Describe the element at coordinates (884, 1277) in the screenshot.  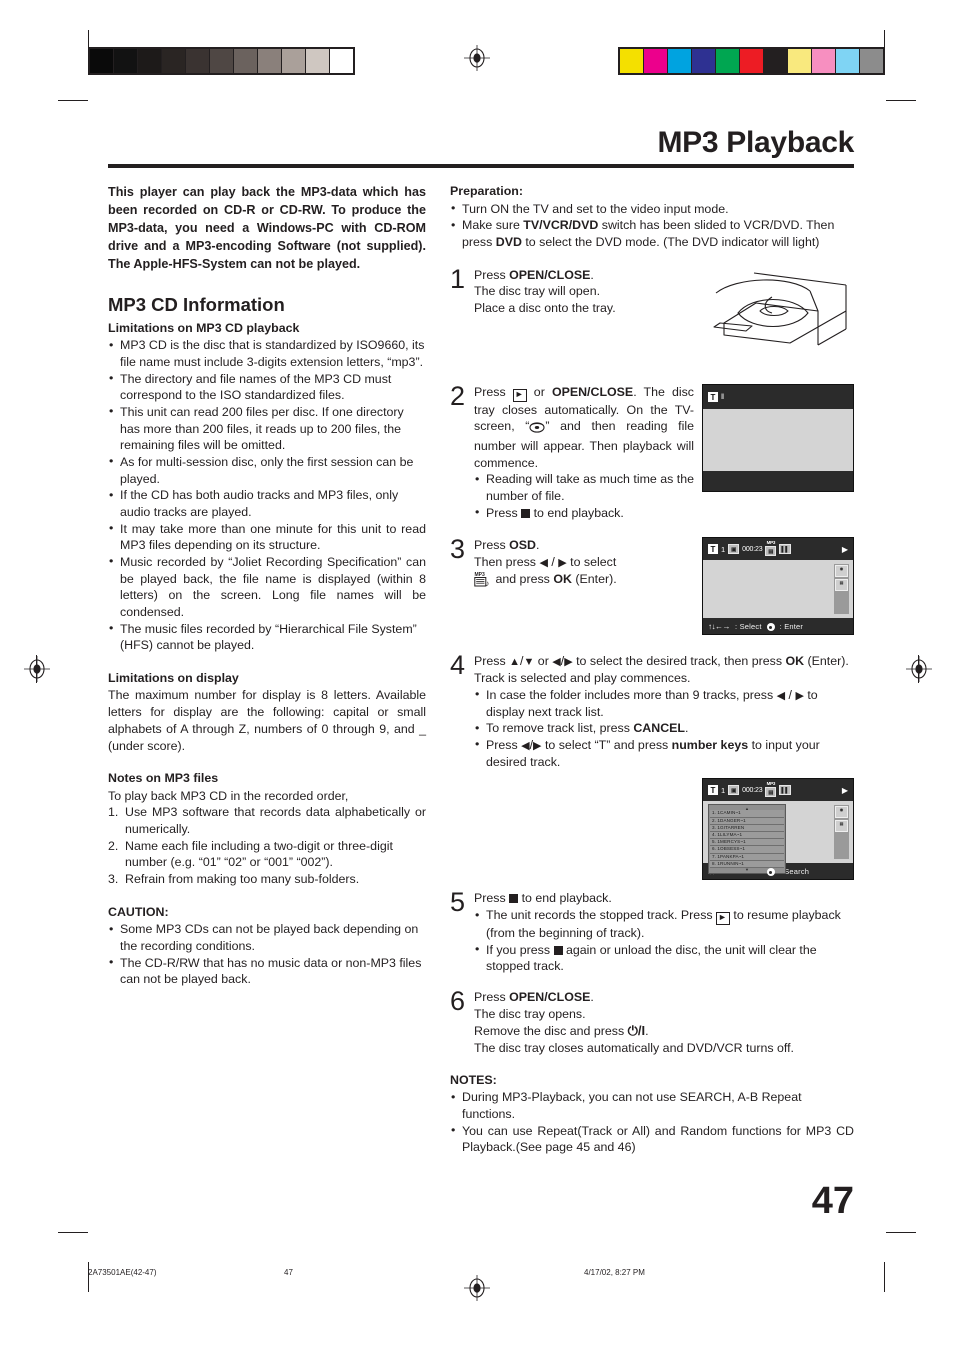
I see `crop-mark-bottom-right-vertical` at that location.